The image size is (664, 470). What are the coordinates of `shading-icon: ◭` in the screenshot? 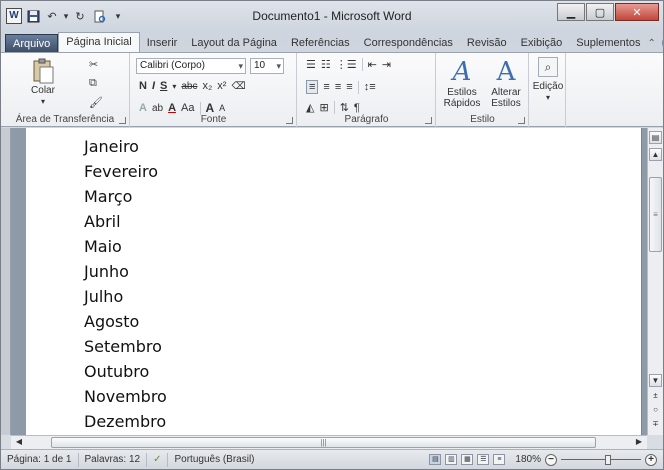 It's located at (310, 107).